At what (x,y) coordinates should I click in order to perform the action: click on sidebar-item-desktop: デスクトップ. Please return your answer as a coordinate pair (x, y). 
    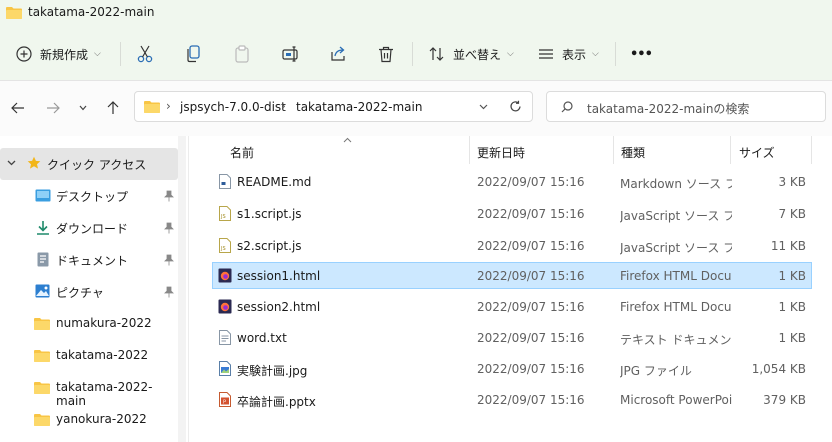
    Looking at the image, I should click on (89, 196).